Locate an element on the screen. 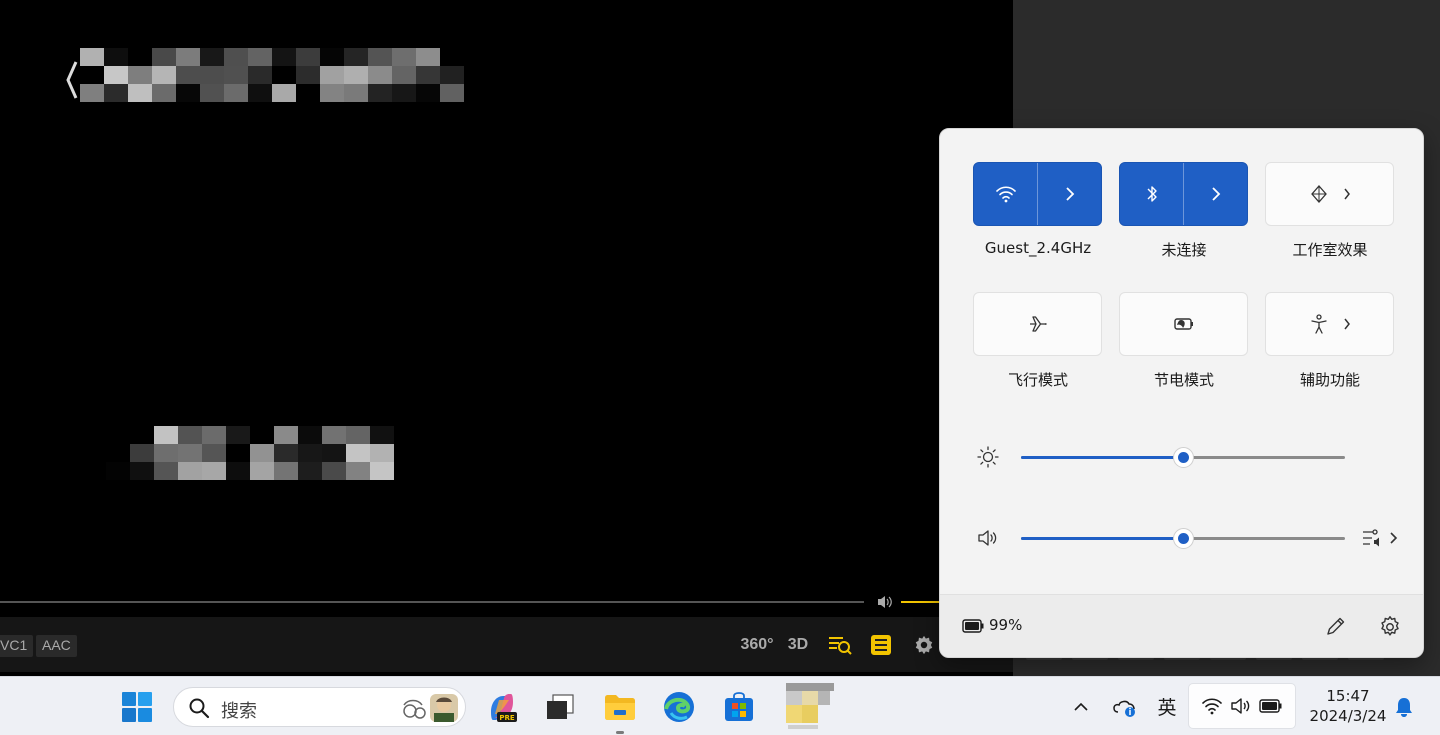 The image size is (1440, 735). airplane-icon is located at coordinates (1038, 324).